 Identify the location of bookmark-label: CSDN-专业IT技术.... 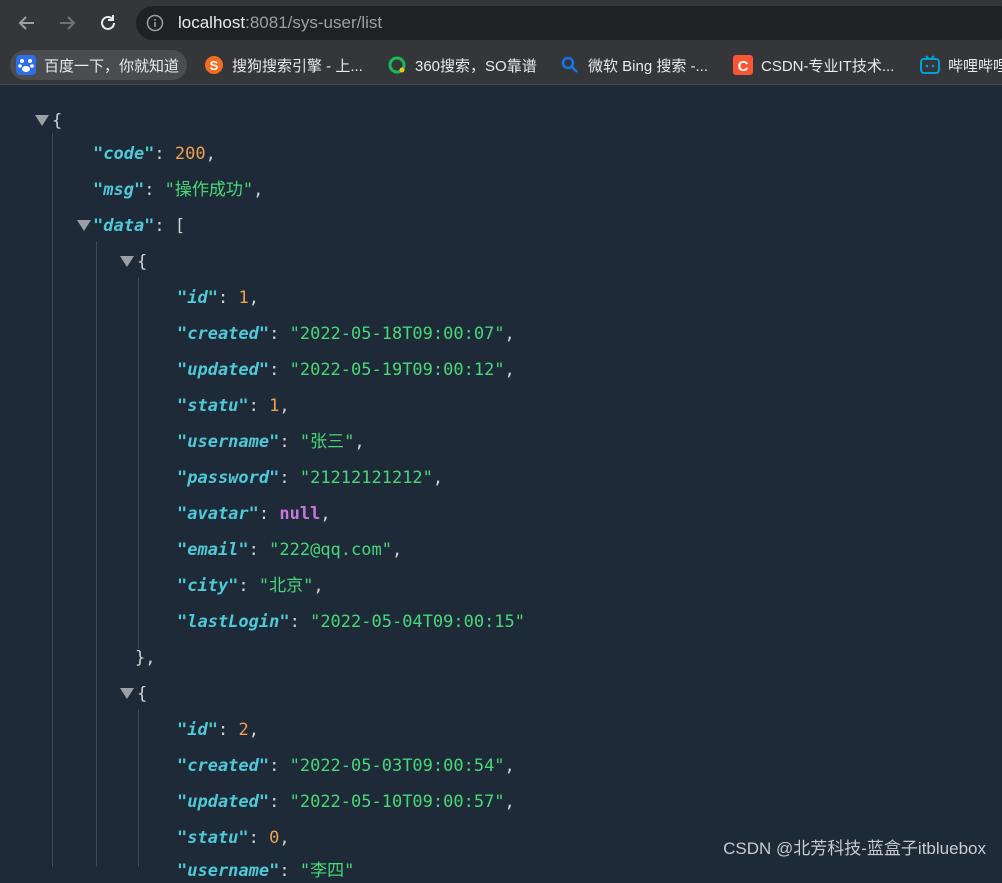
(828, 66).